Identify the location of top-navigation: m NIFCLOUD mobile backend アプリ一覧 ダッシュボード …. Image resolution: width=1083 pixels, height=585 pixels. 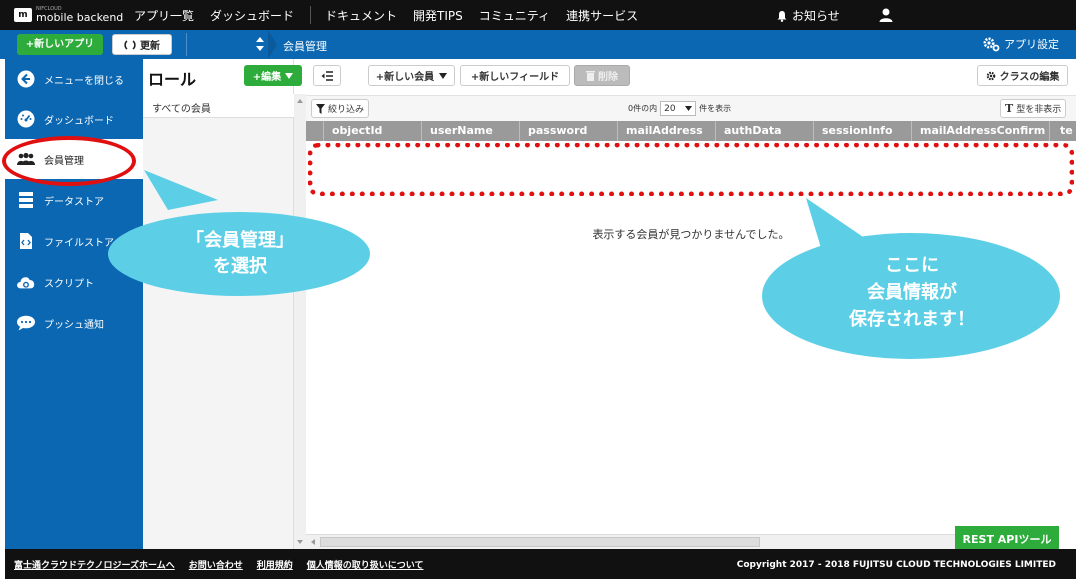
(538, 15).